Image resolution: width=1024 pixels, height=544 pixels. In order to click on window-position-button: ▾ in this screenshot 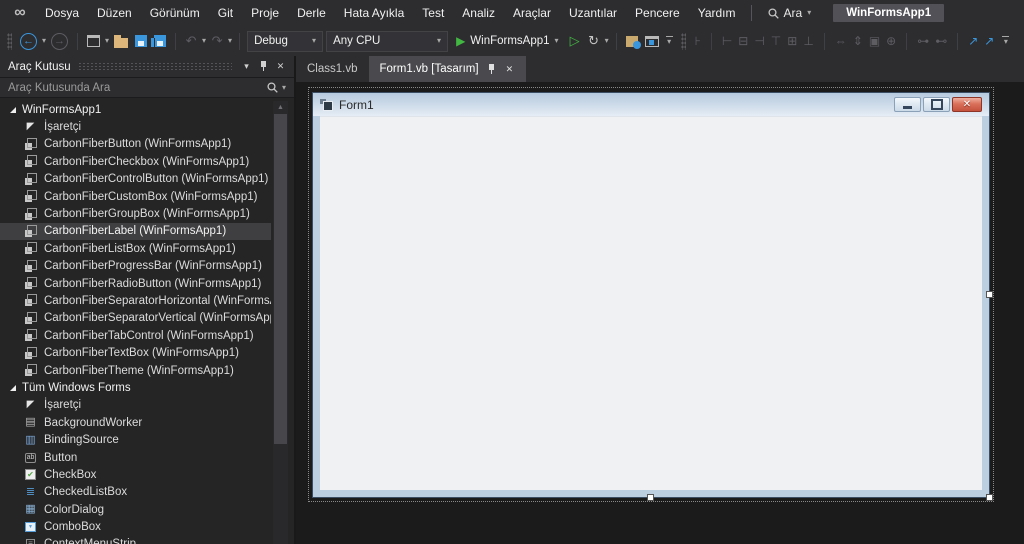, I will do `click(246, 66)`.